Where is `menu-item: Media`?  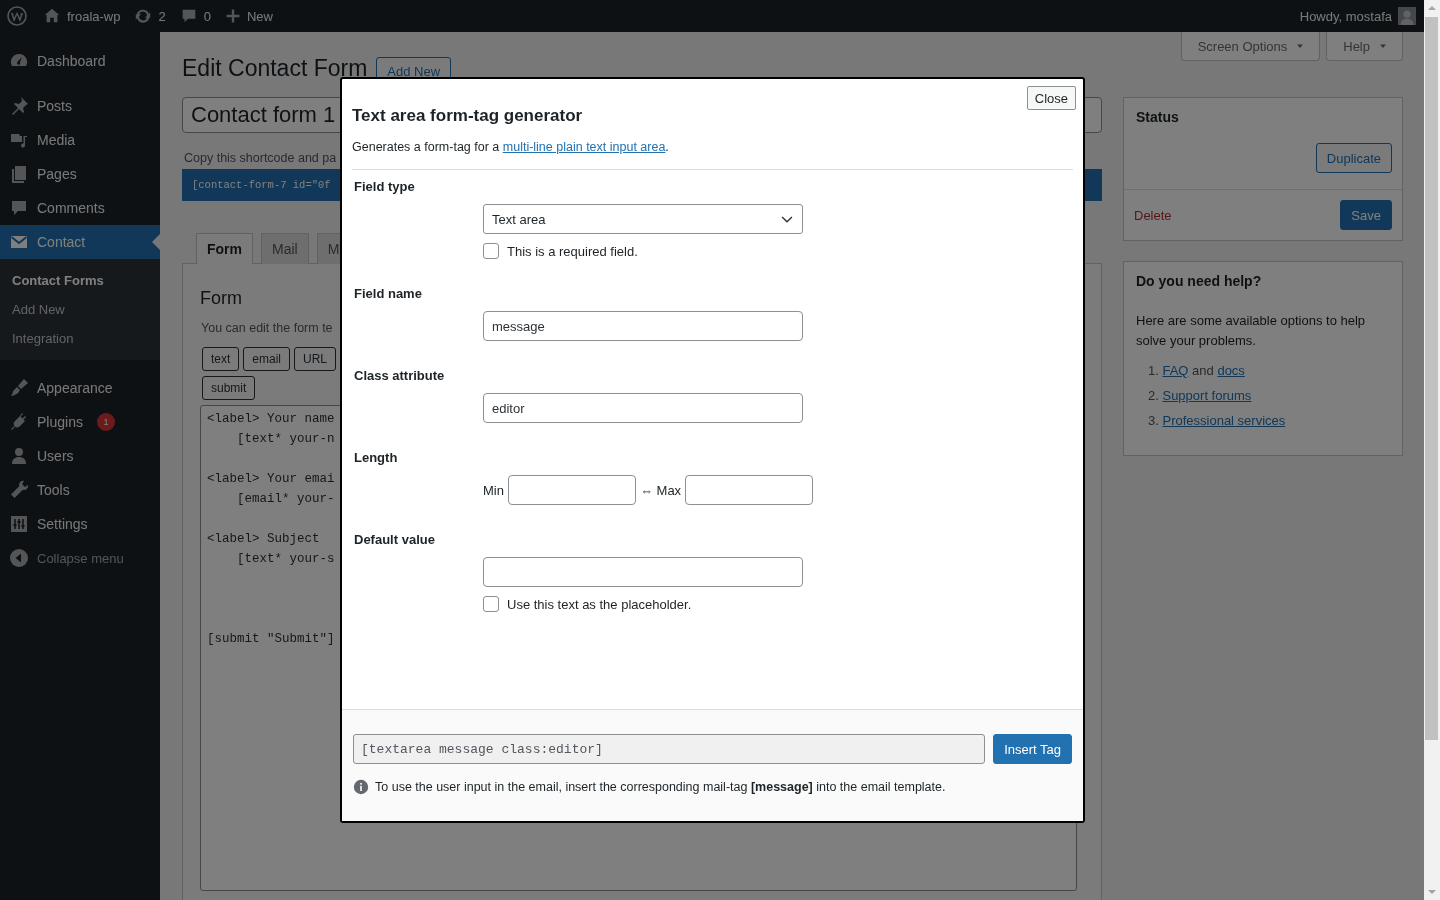 menu-item: Media is located at coordinates (80, 140).